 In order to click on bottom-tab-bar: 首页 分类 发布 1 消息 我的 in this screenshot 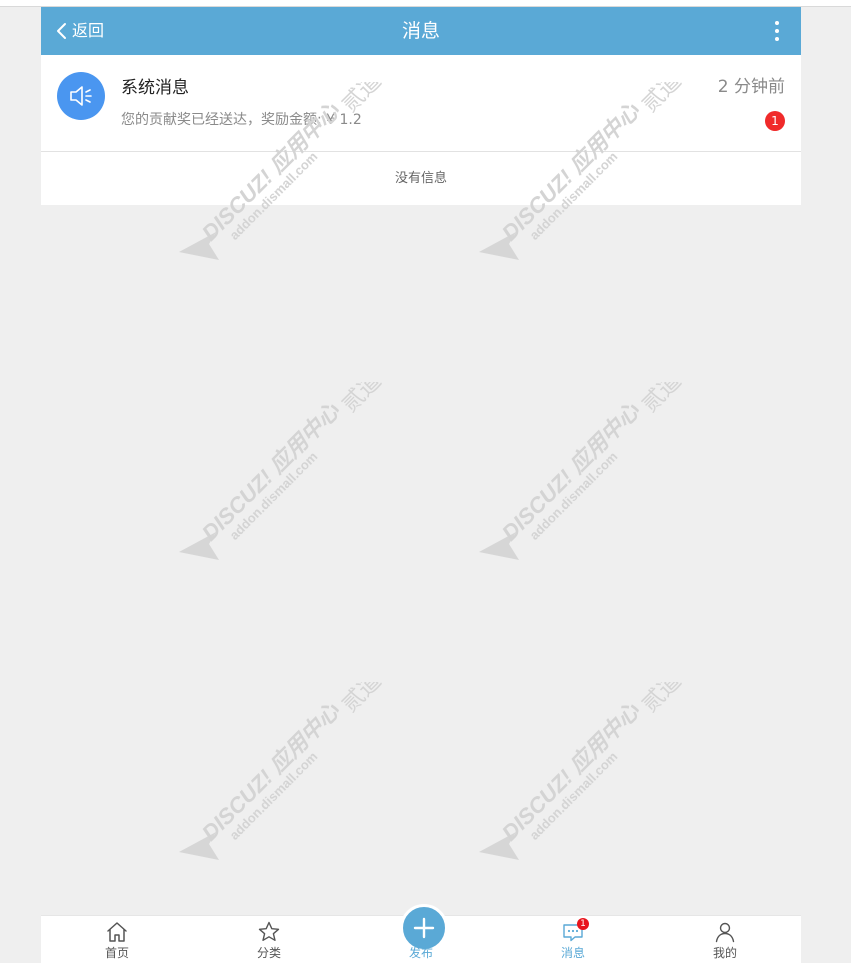, I will do `click(421, 933)`.